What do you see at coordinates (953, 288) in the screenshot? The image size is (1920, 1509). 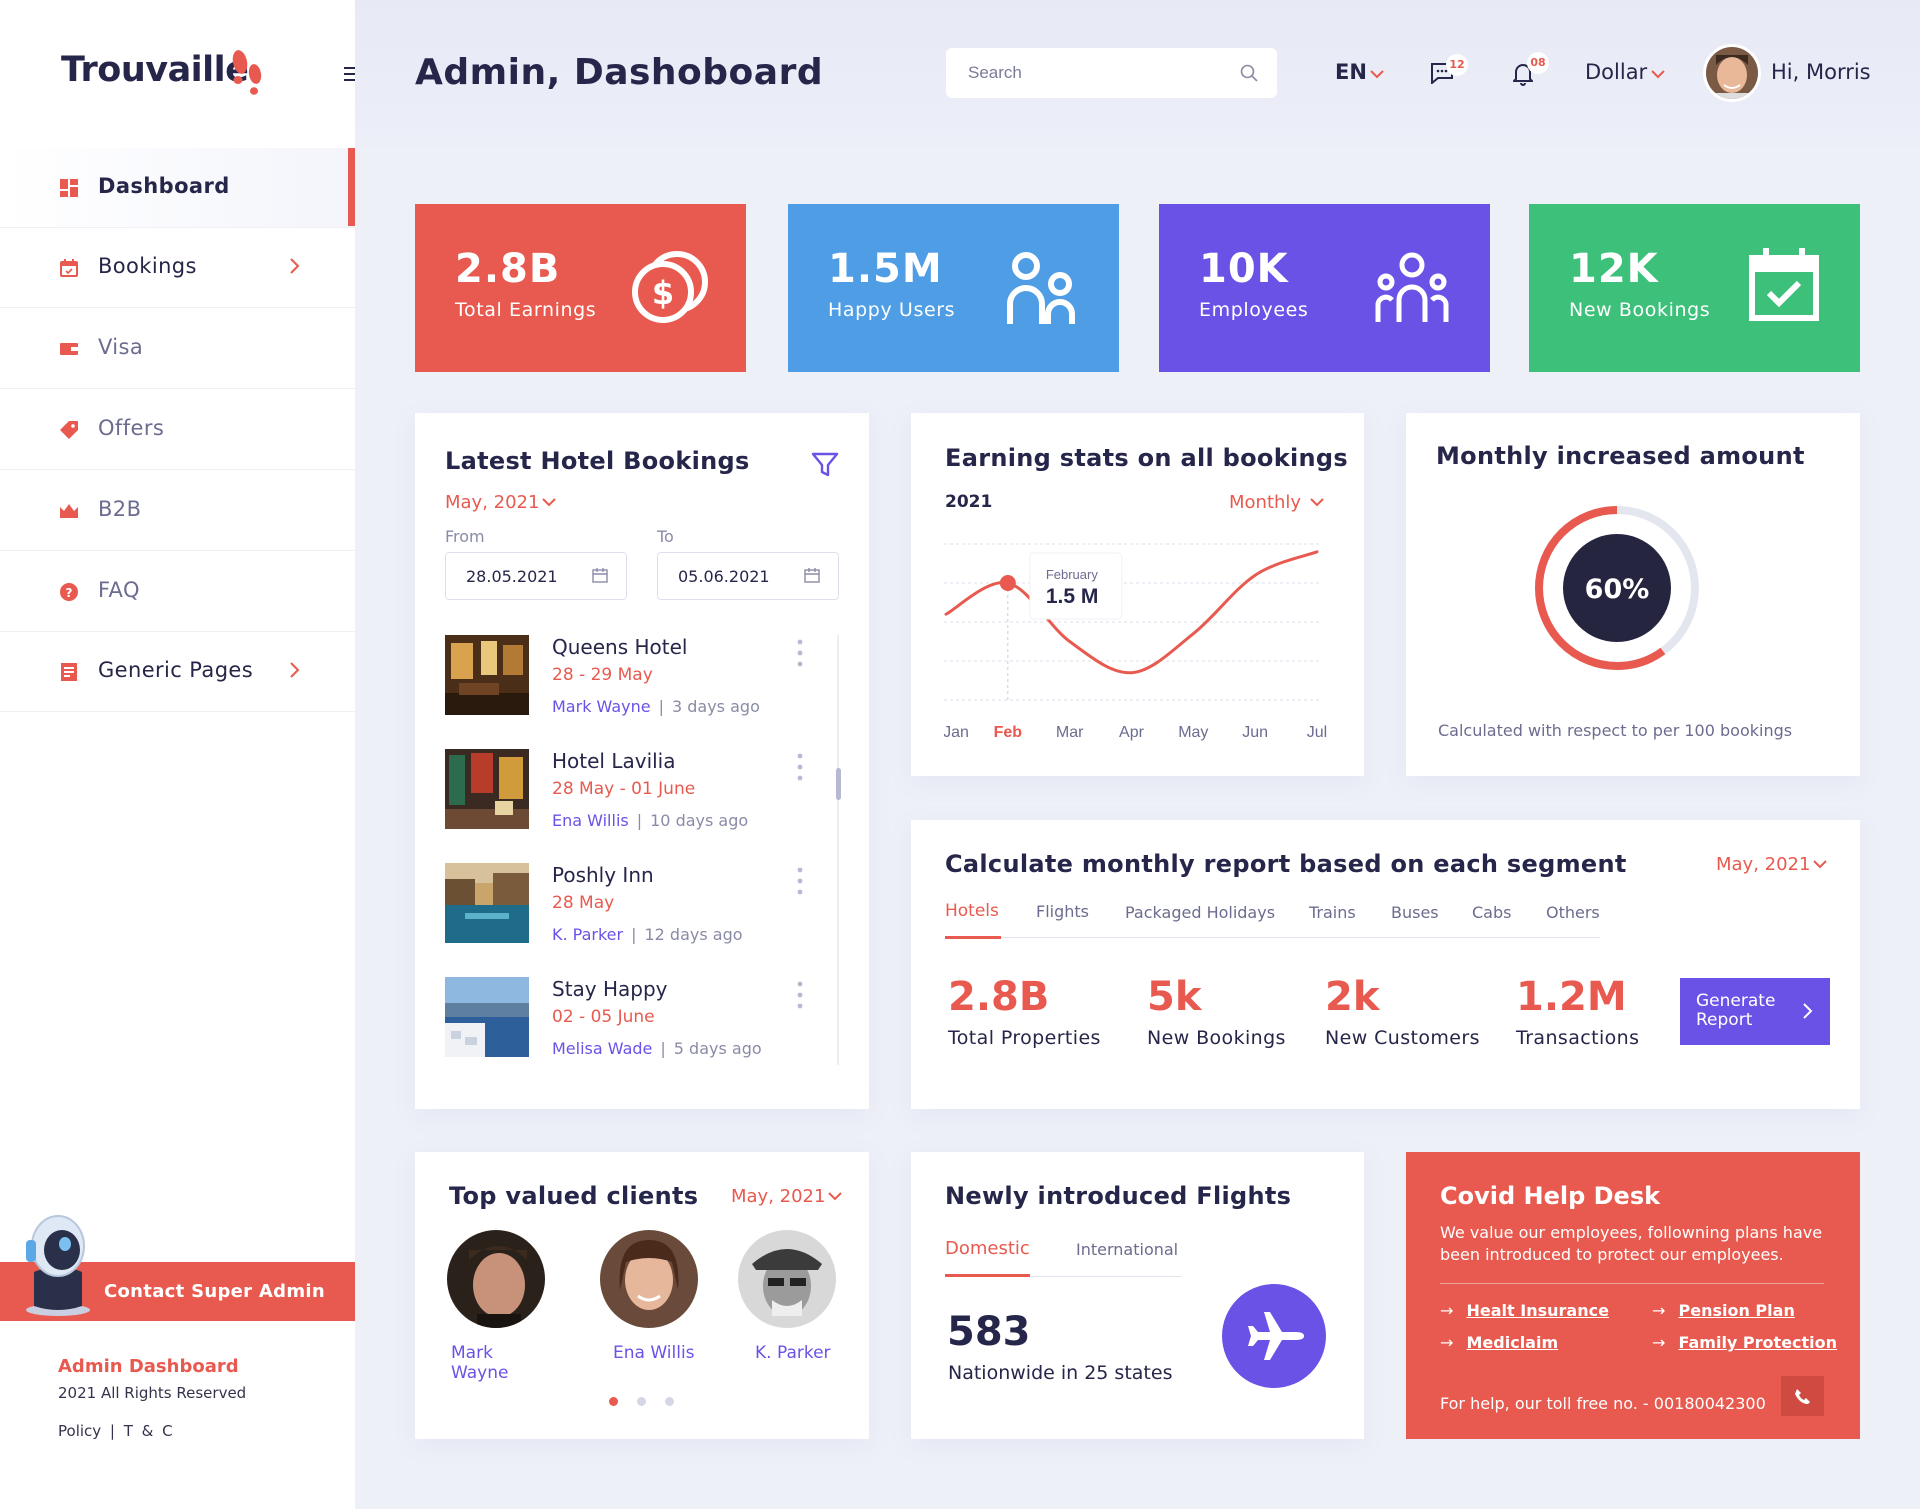 I see `stat-card-happy-users: 1.5M Happy Users` at bounding box center [953, 288].